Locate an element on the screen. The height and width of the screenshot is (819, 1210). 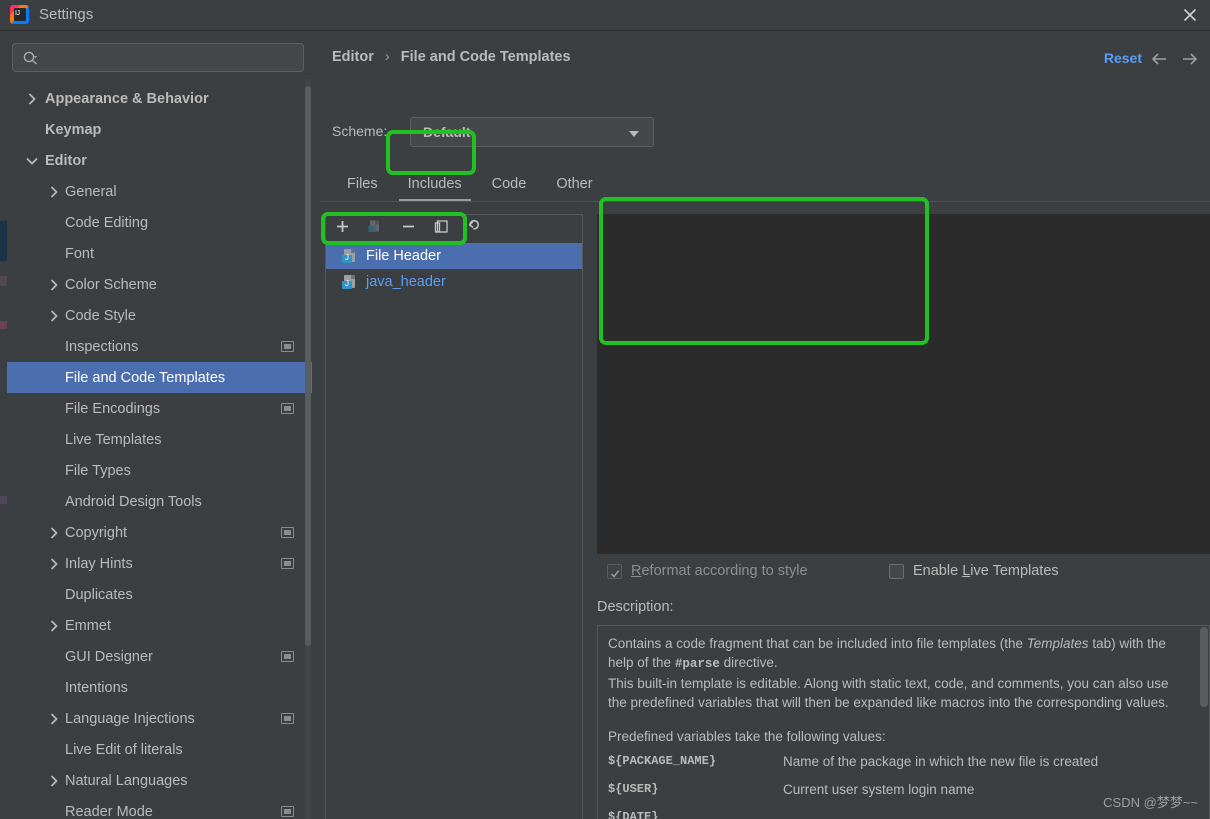
reset-link: Reset is located at coordinates (1123, 58).